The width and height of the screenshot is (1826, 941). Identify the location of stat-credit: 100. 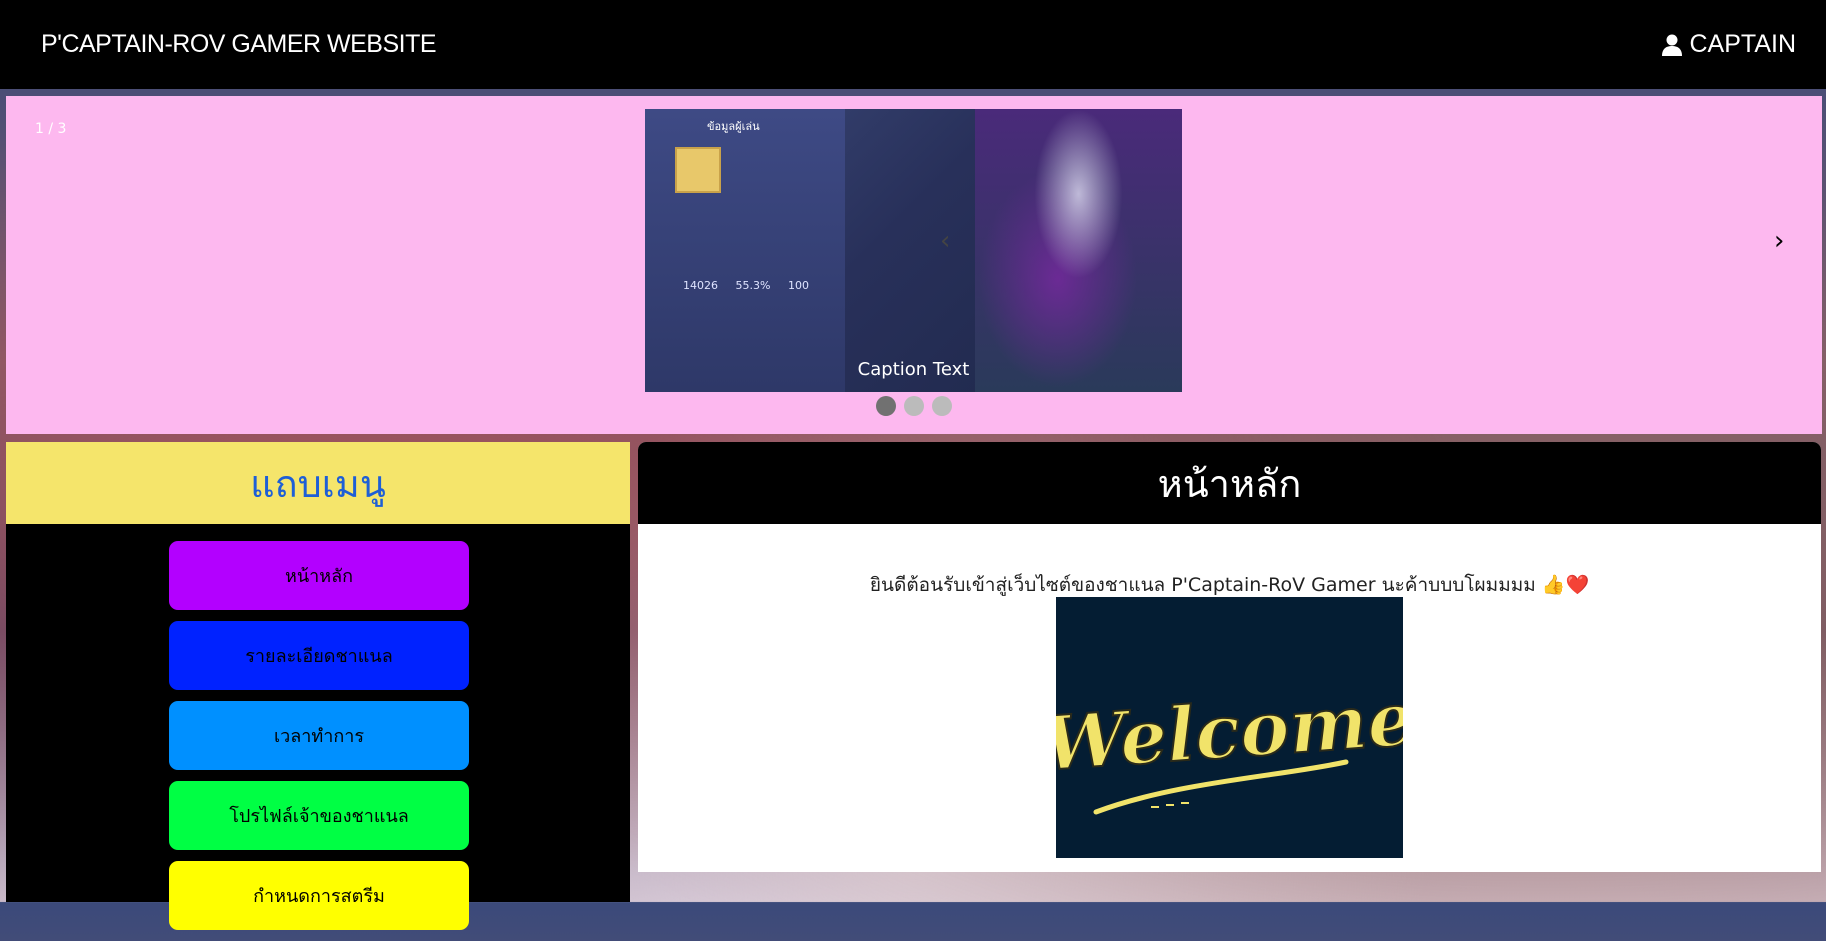
(798, 285).